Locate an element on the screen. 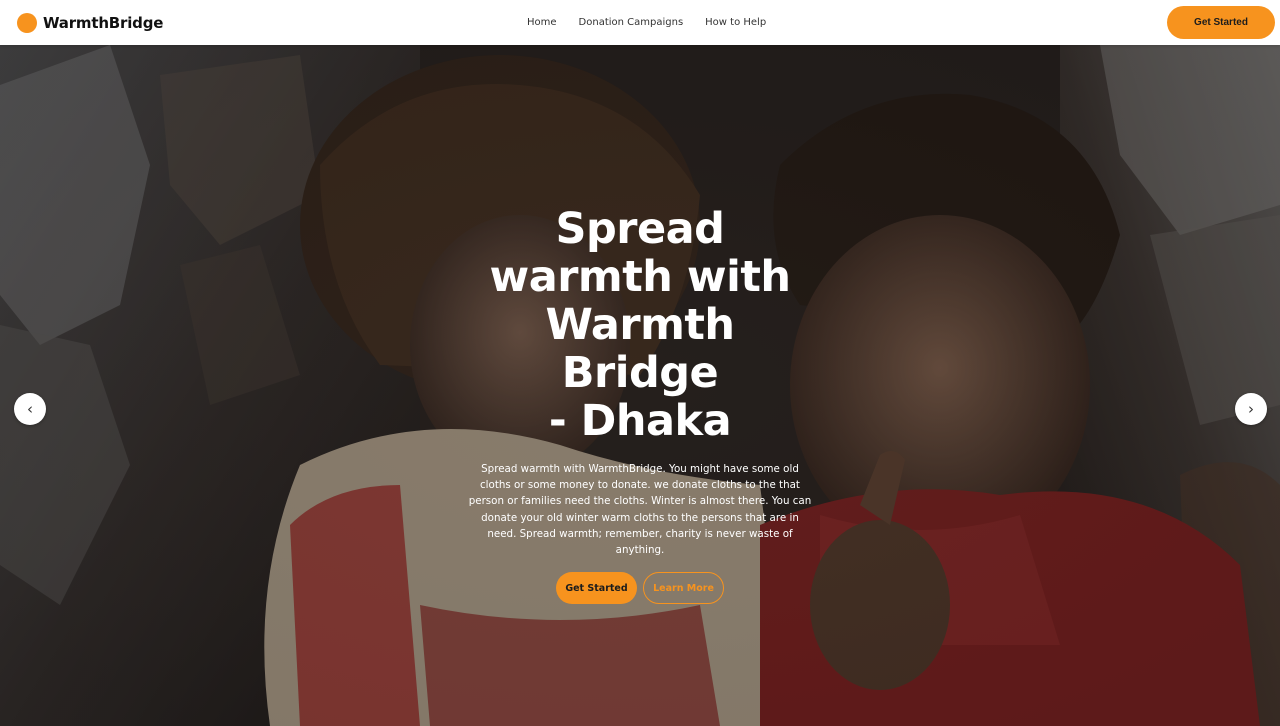 The height and width of the screenshot is (726, 1280). hero-get-started-button: Get Started is located at coordinates (596, 588).